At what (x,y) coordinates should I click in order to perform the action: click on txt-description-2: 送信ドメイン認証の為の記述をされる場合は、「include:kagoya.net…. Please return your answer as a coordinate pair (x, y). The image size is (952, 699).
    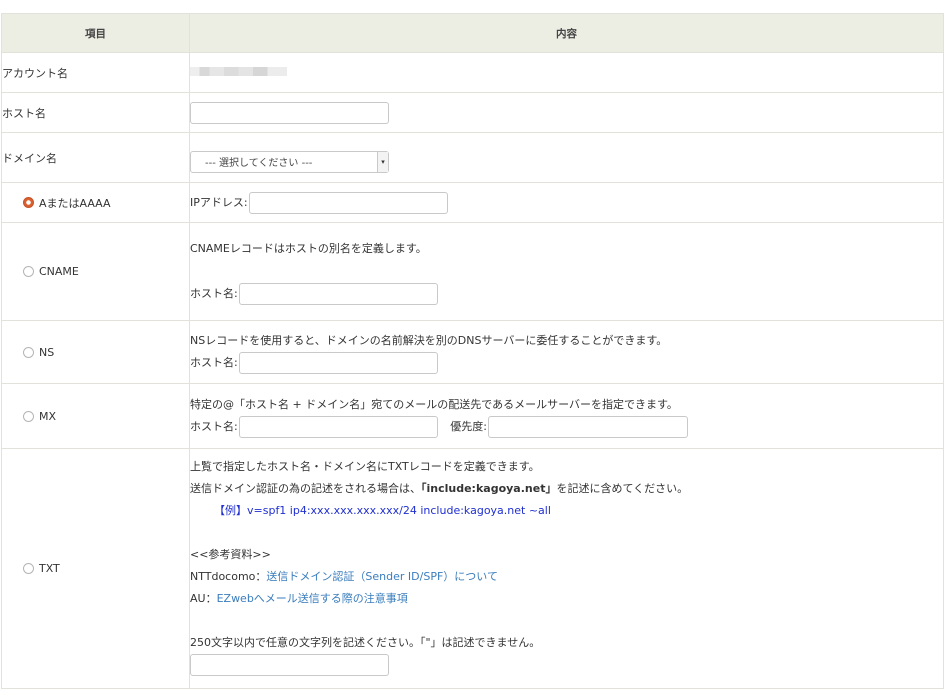
    Looking at the image, I should click on (566, 489).